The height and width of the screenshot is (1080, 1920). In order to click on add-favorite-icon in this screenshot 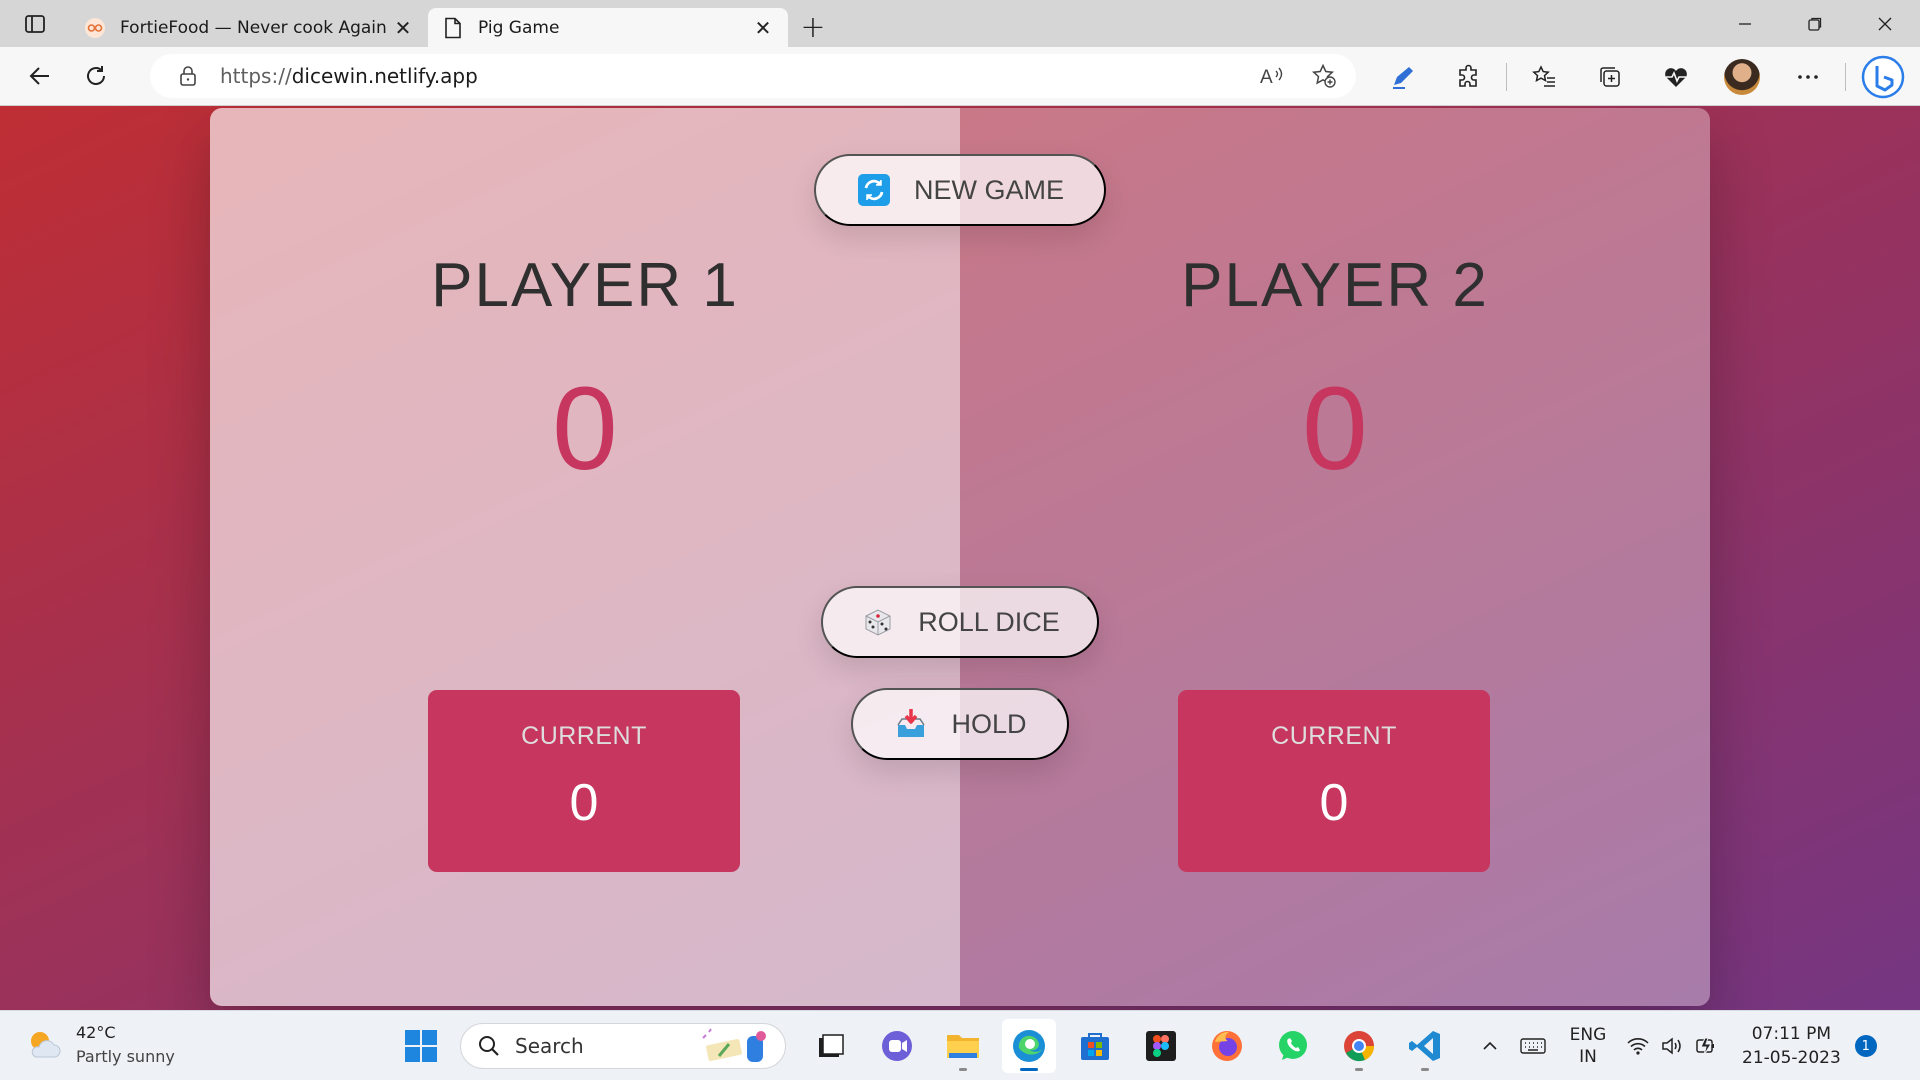, I will do `click(1324, 76)`.